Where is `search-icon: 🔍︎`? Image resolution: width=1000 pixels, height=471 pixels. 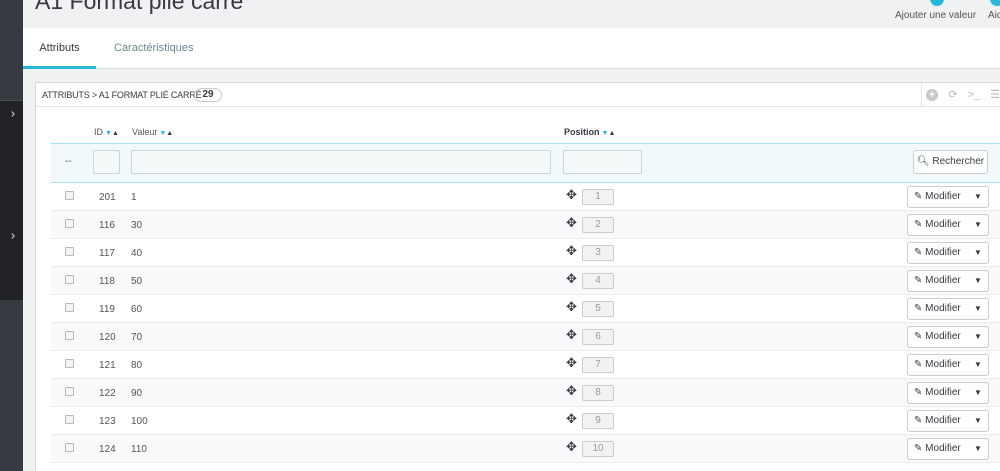
search-icon: 🔍︎ is located at coordinates (923, 161).